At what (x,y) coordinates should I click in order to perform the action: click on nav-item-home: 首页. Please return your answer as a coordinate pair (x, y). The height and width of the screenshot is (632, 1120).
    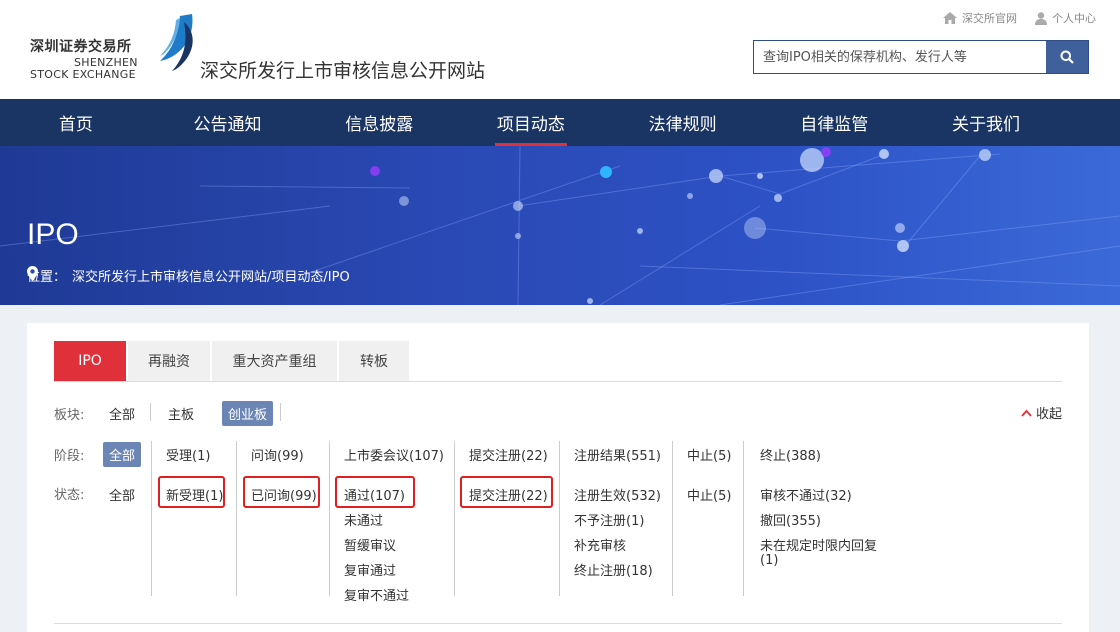
    Looking at the image, I should click on (76, 122).